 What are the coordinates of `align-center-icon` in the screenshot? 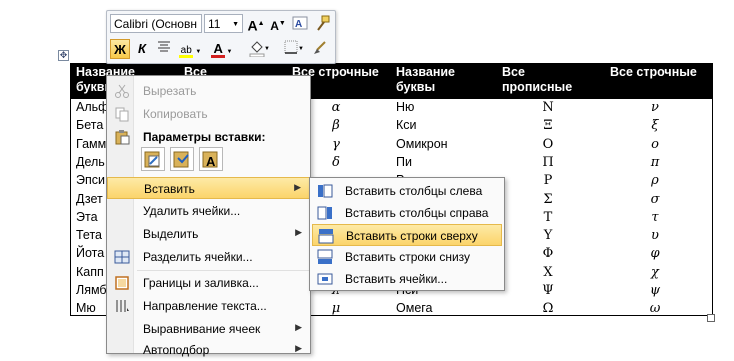 It's located at (164, 46).